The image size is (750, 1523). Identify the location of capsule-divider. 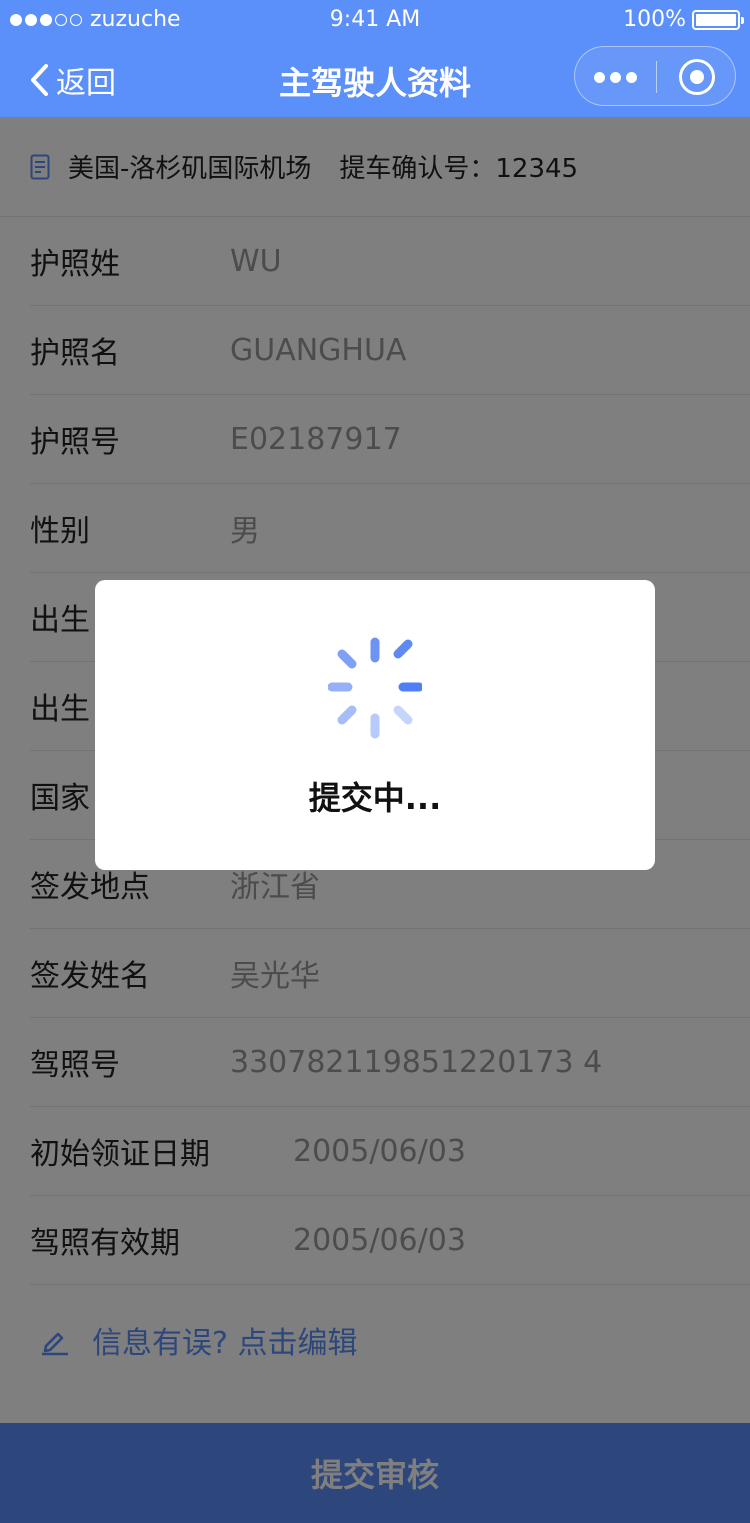
(656, 77).